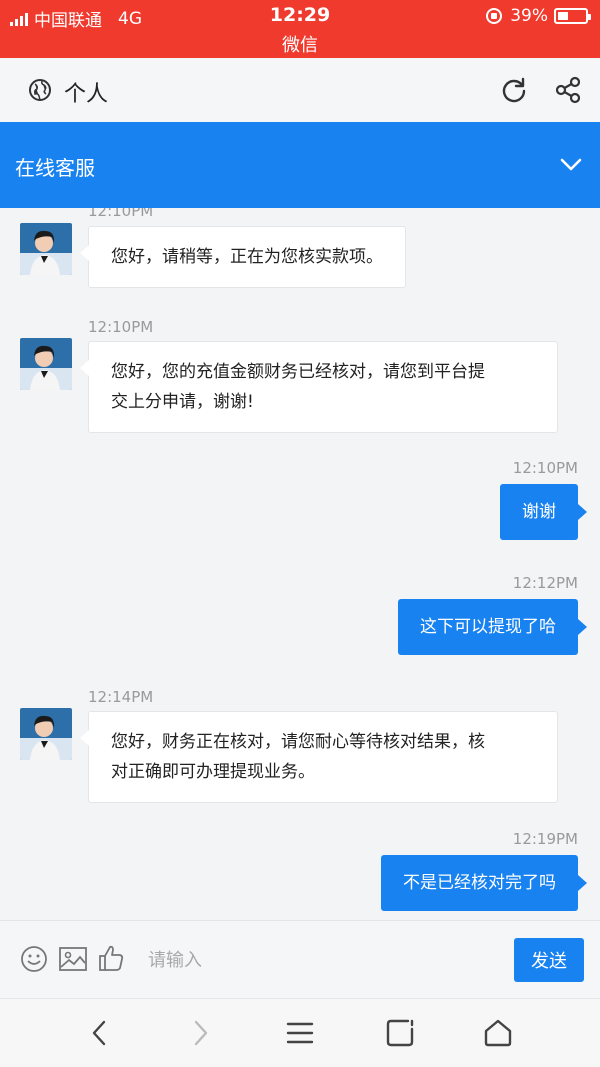 Image resolution: width=600 pixels, height=1067 pixels. I want to click on message-timestamp: 12:19PM, so click(545, 839).